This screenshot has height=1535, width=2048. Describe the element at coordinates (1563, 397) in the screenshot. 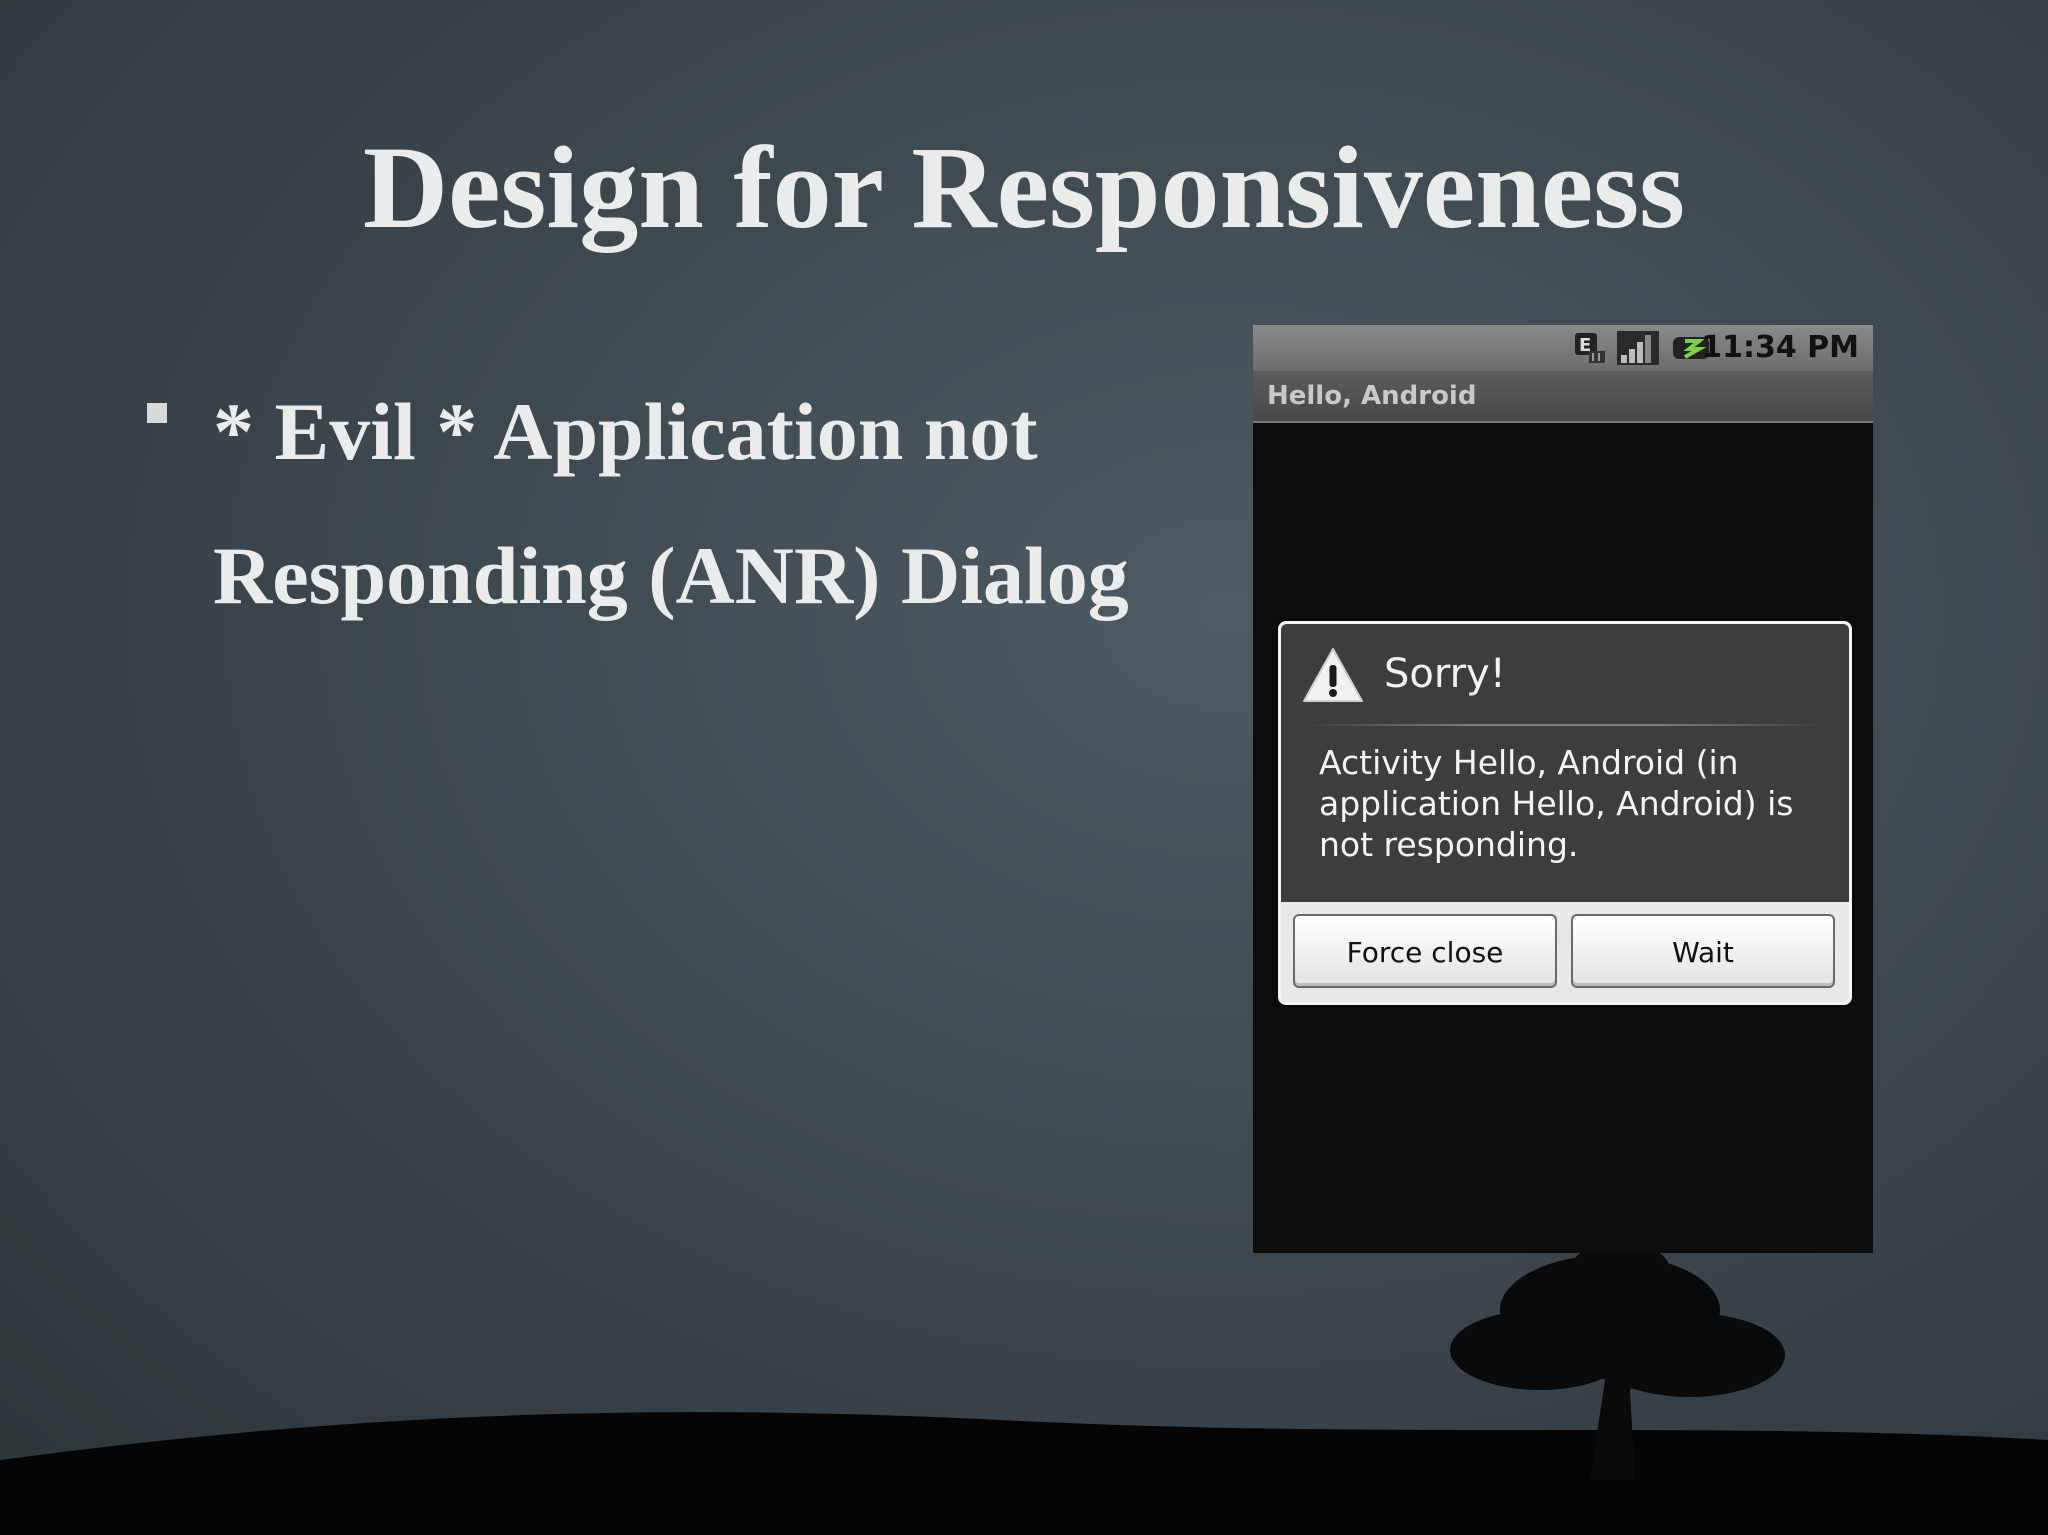

I see `app-title-bar: Hello, Android` at that location.